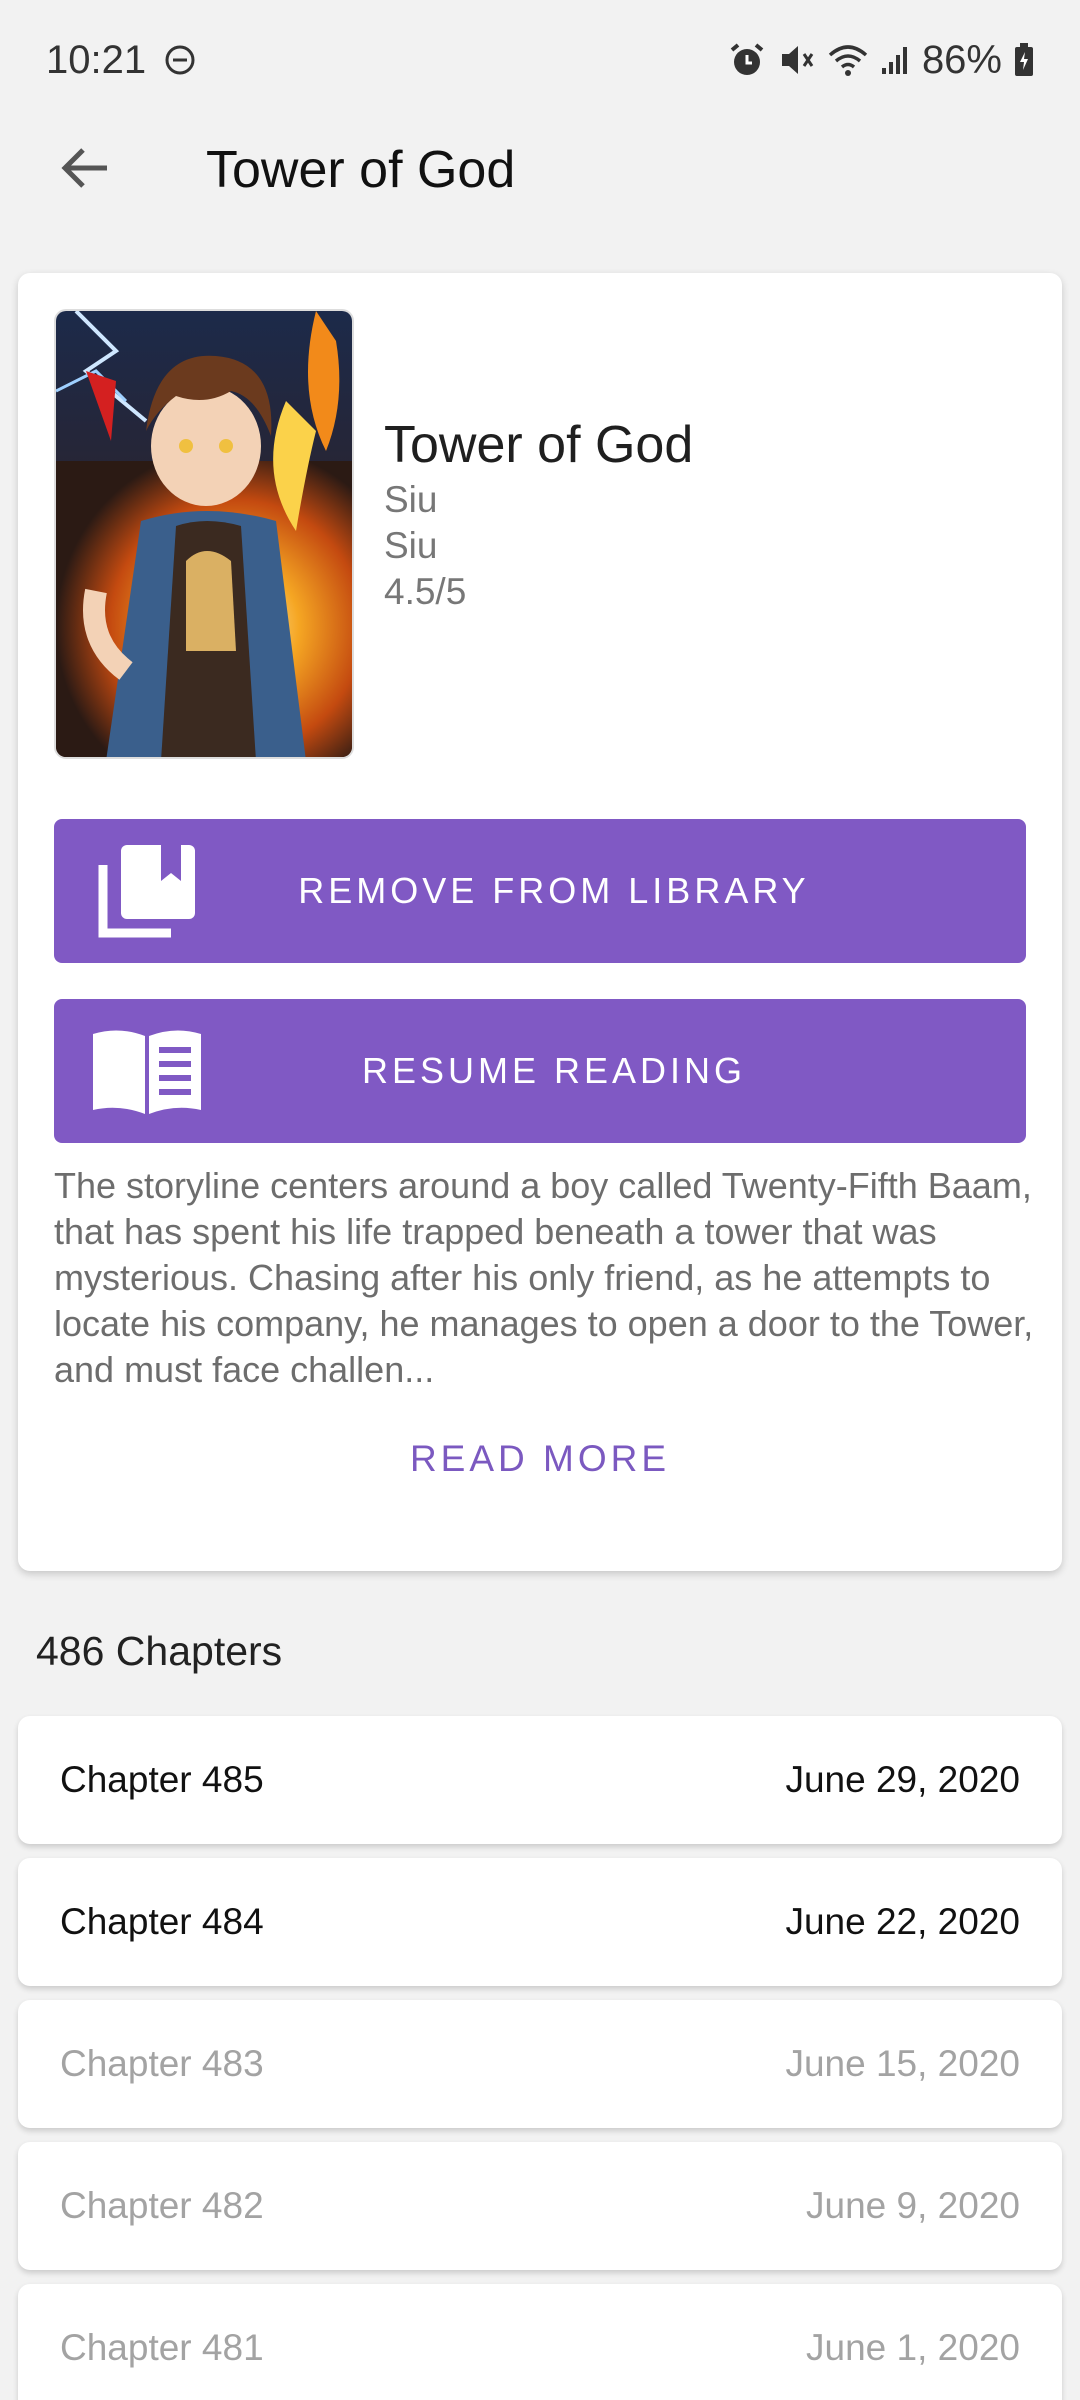 The image size is (1080, 2400). I want to click on chapter-date: June 29, 2020, so click(902, 1779).